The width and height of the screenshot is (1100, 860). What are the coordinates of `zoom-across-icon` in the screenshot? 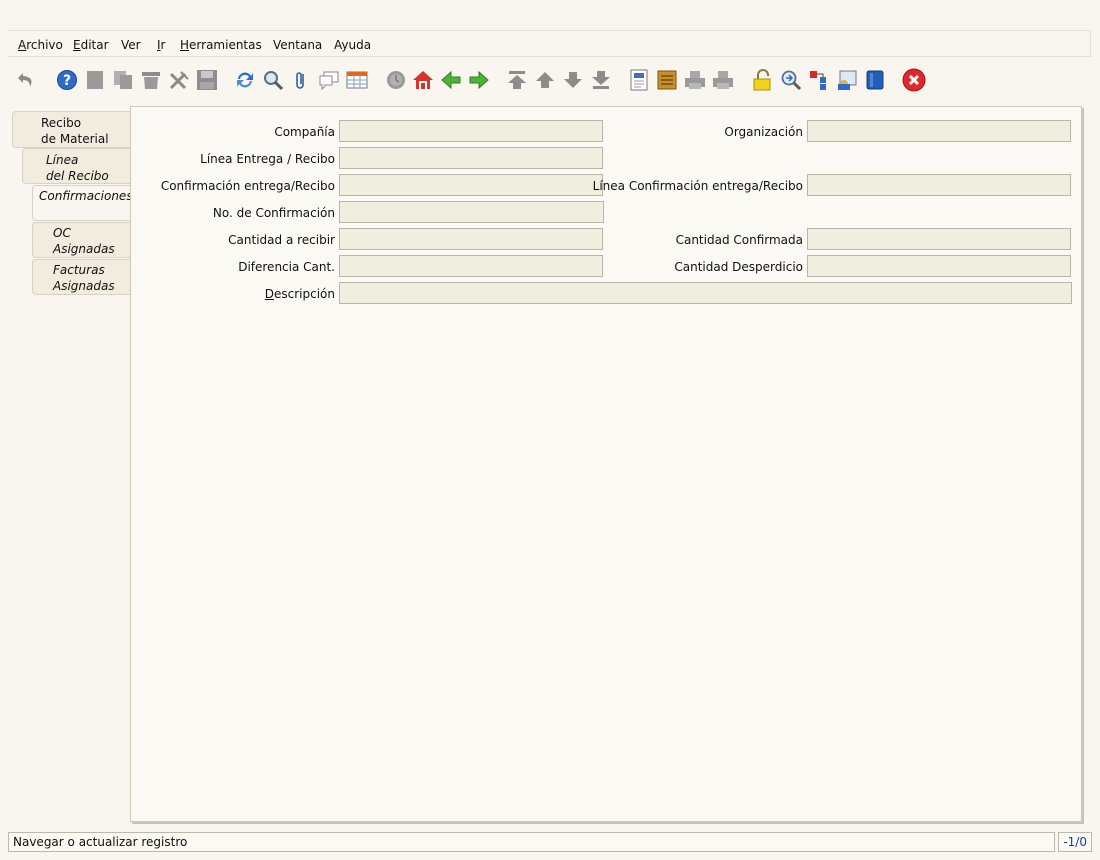 It's located at (791, 80).